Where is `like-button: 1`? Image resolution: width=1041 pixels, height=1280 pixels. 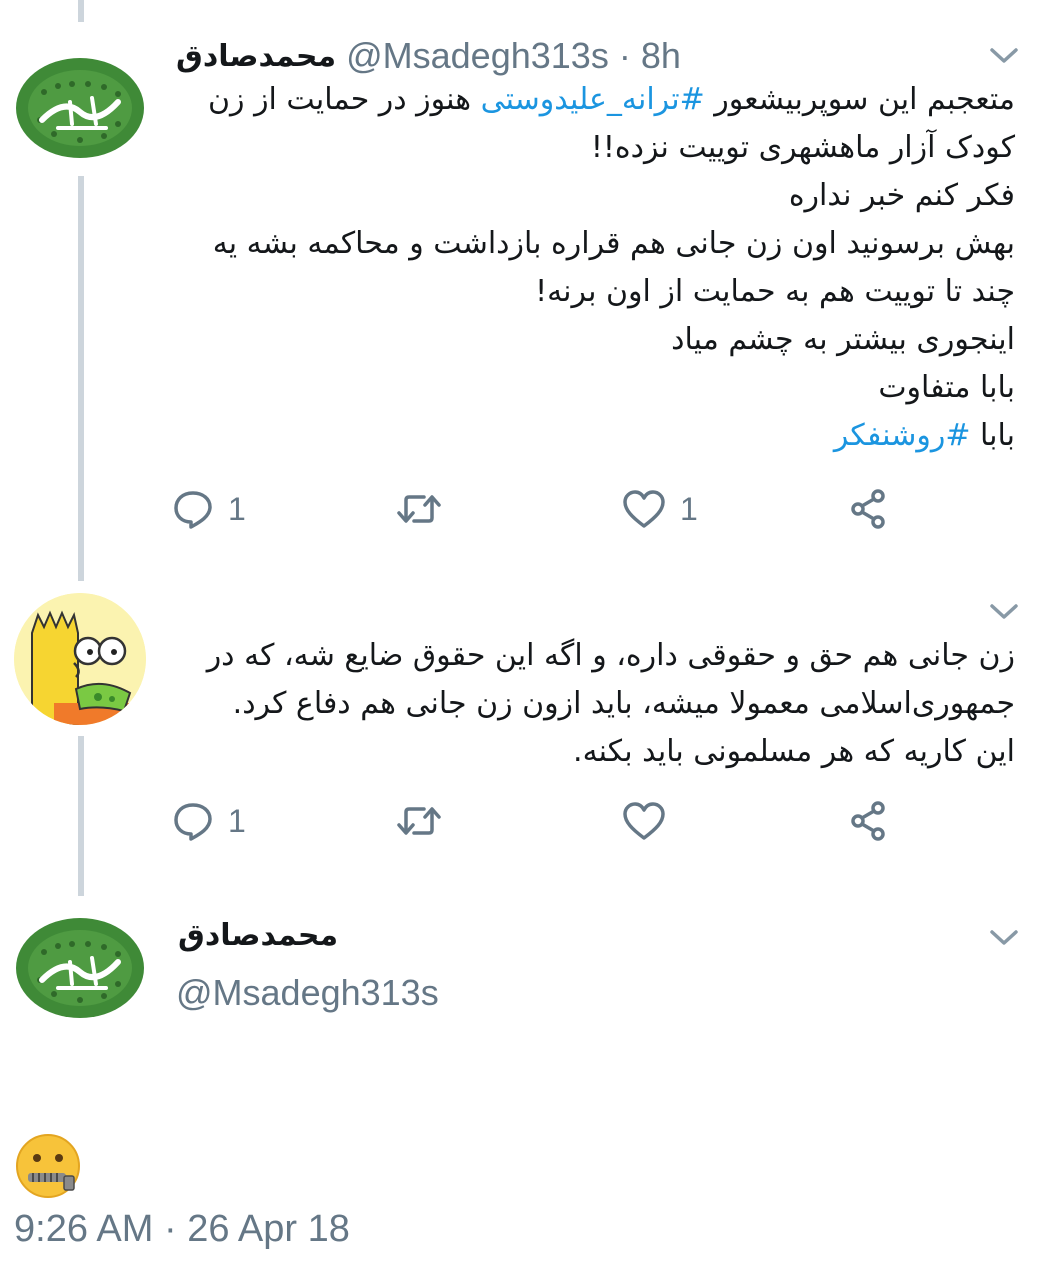
like-button: 1 is located at coordinates (660, 509).